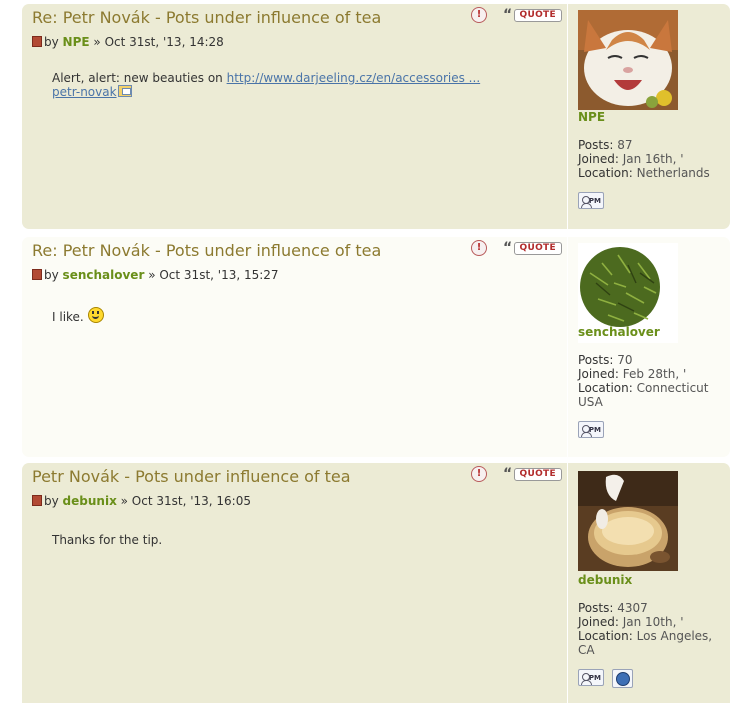 The width and height of the screenshot is (746, 703). I want to click on post-meta: by debunix » Oct 31st, '13, 16:05, so click(141, 501).